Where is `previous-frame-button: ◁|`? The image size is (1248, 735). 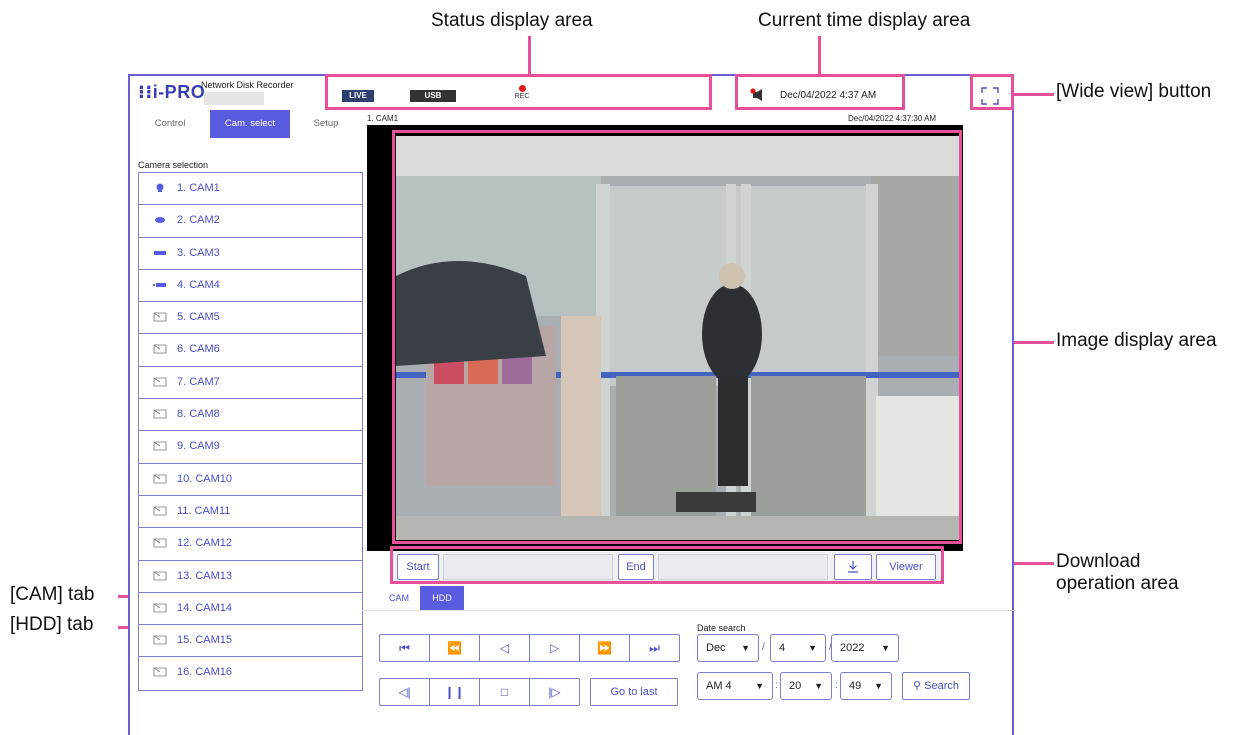
previous-frame-button: ◁| is located at coordinates (404, 692).